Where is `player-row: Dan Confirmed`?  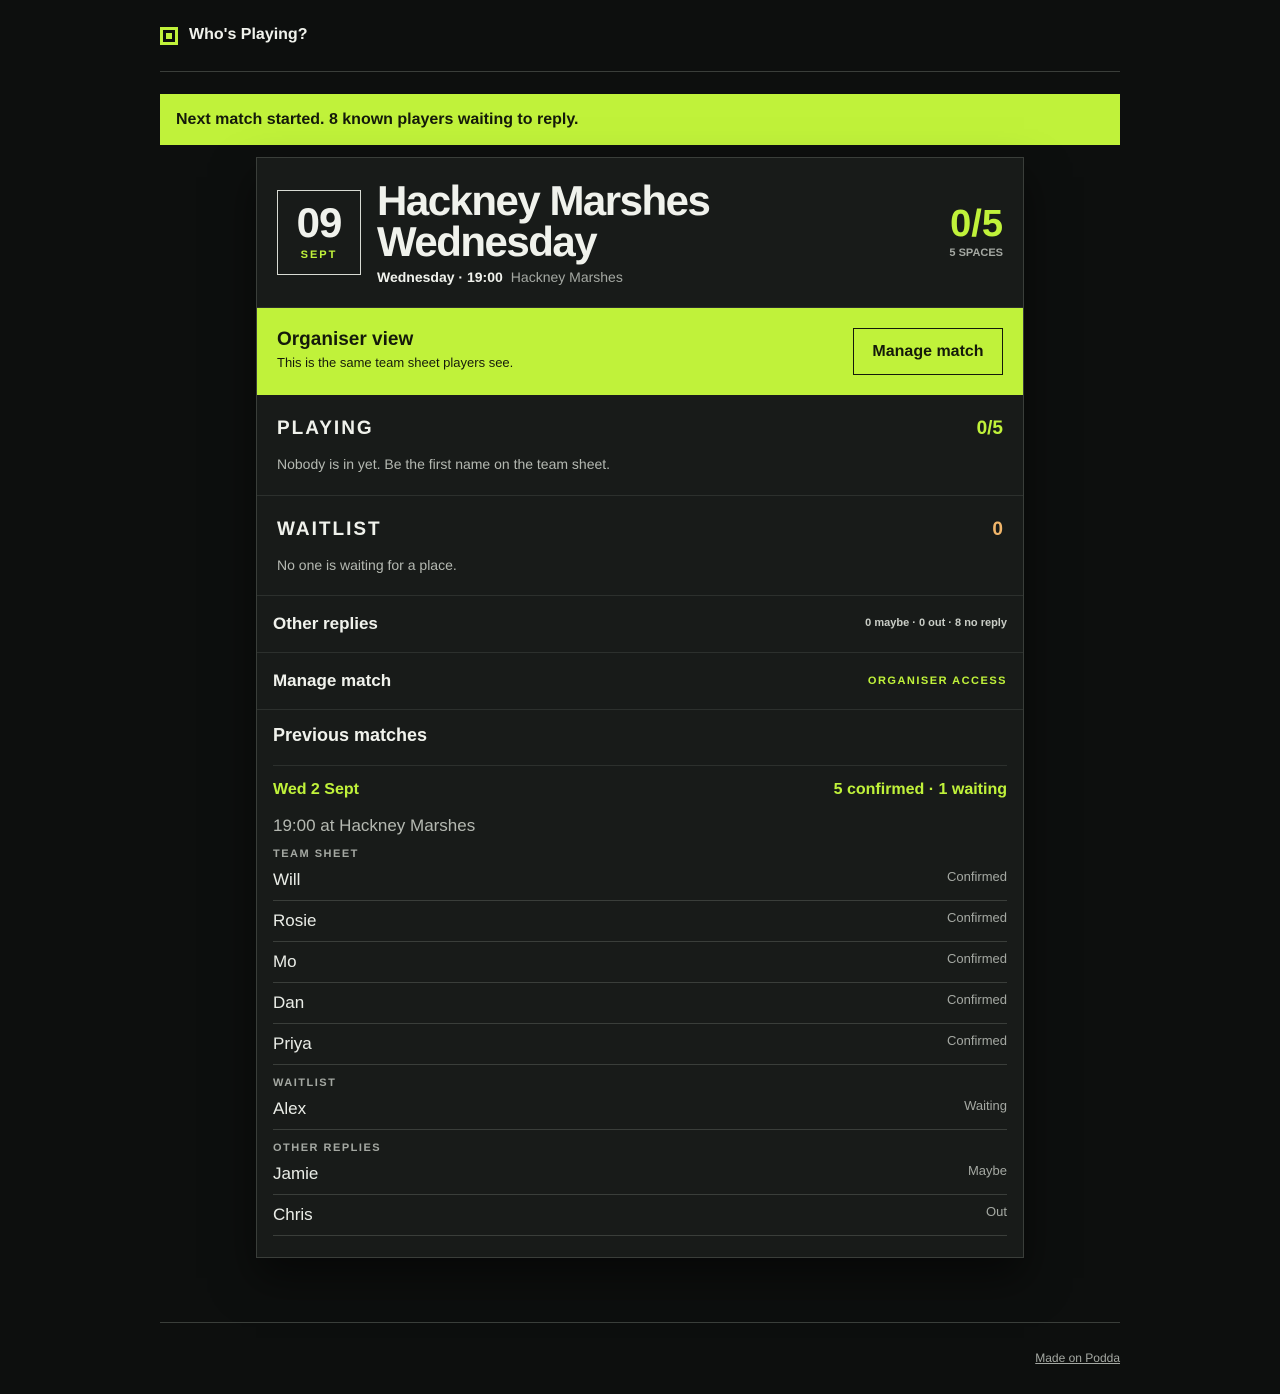
player-row: Dan Confirmed is located at coordinates (640, 1003).